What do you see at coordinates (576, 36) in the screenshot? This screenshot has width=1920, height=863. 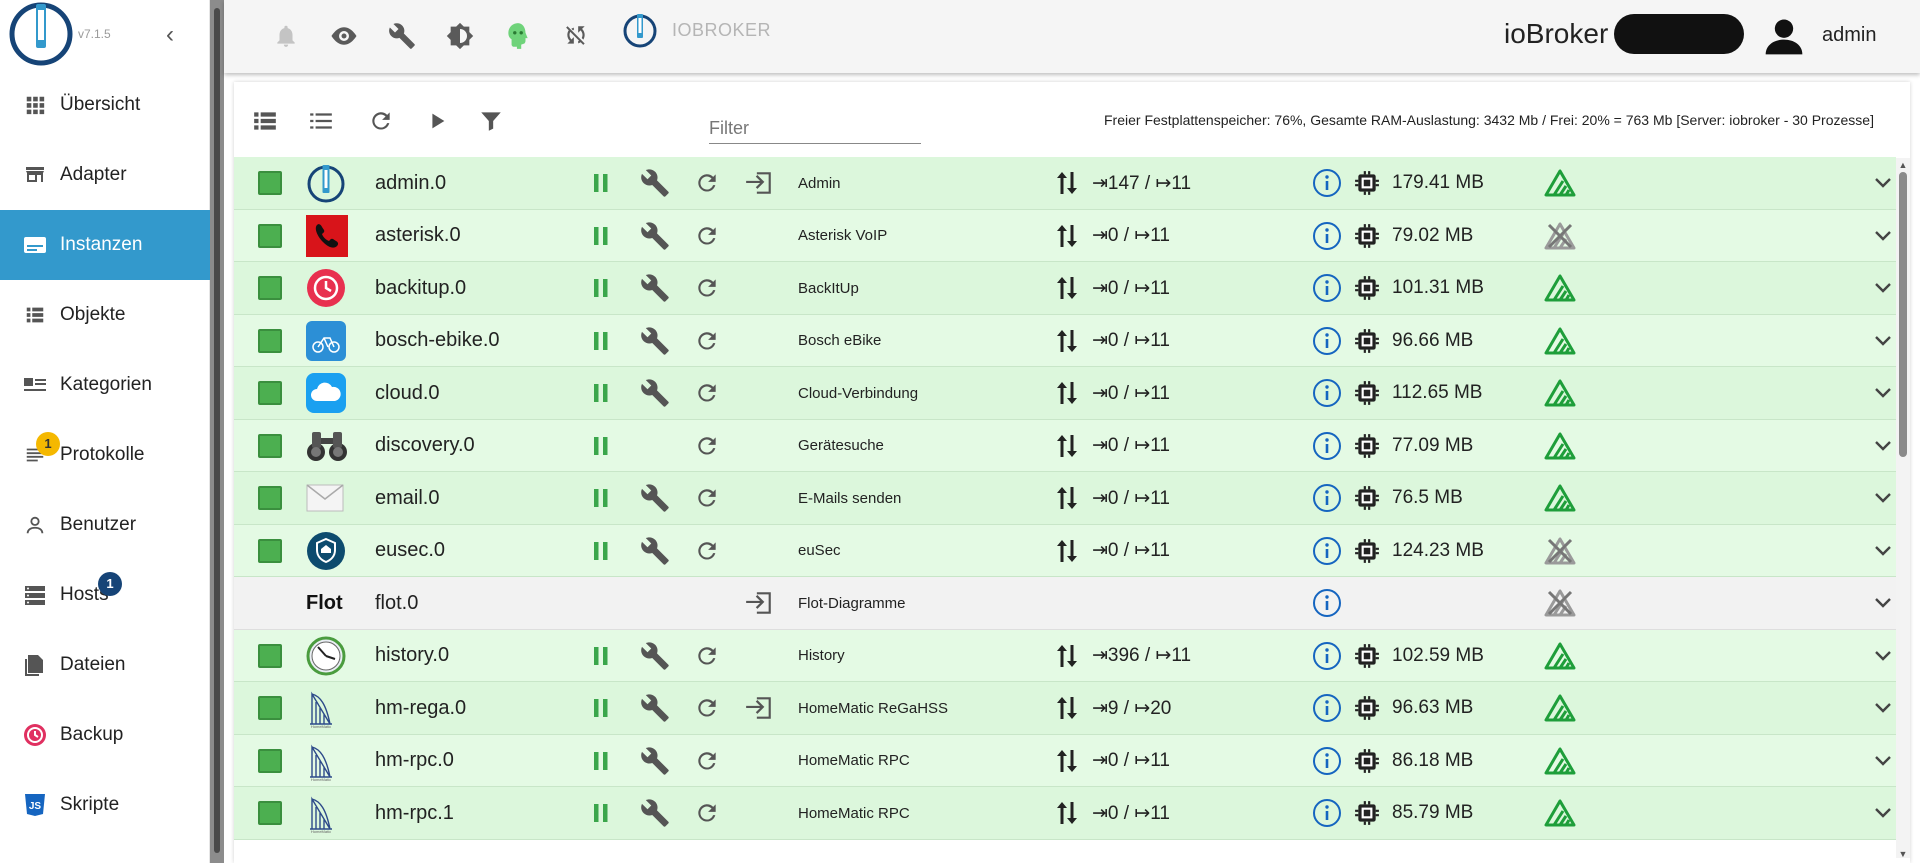 I see `sync-disabled-icon` at bounding box center [576, 36].